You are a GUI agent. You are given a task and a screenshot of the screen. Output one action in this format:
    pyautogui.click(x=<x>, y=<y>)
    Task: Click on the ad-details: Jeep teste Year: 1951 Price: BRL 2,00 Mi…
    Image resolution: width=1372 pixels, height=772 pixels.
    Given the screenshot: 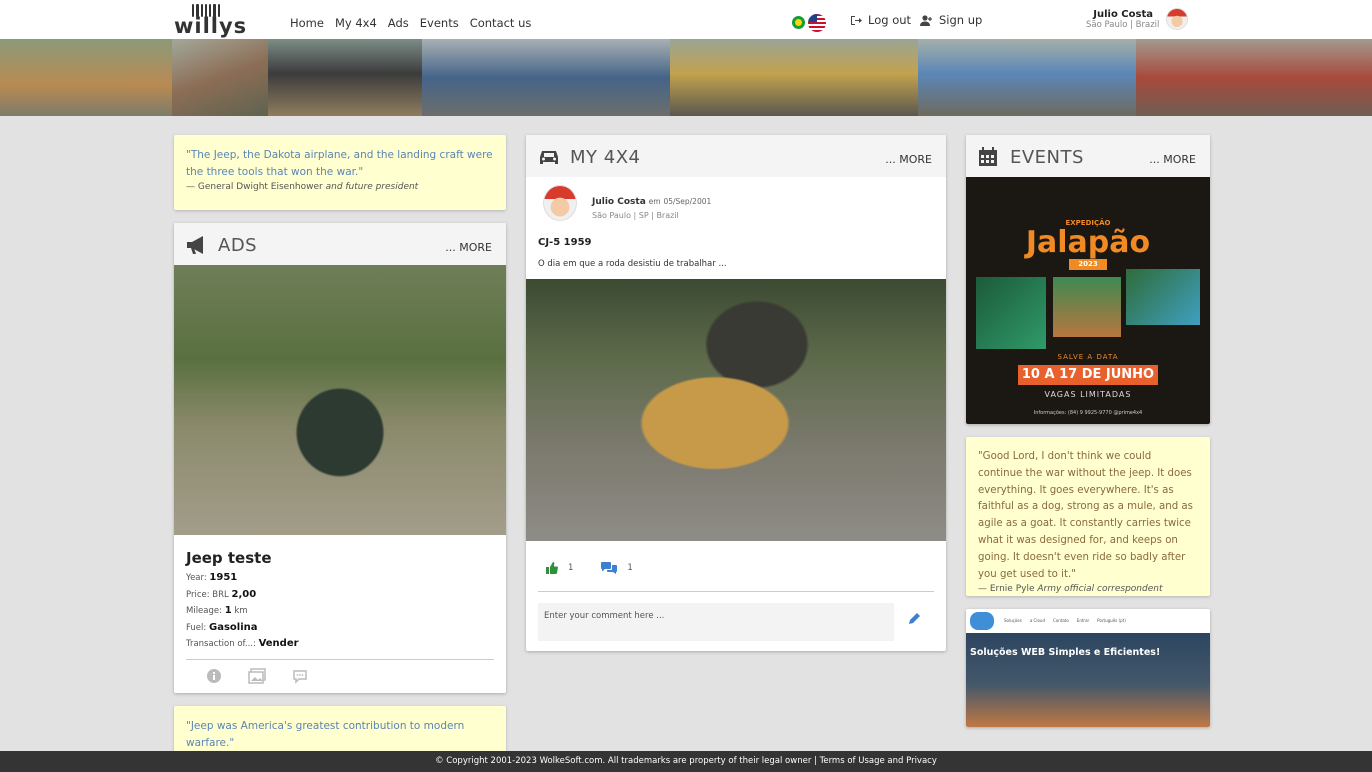 What is the action you would take?
    pyautogui.click(x=340, y=594)
    